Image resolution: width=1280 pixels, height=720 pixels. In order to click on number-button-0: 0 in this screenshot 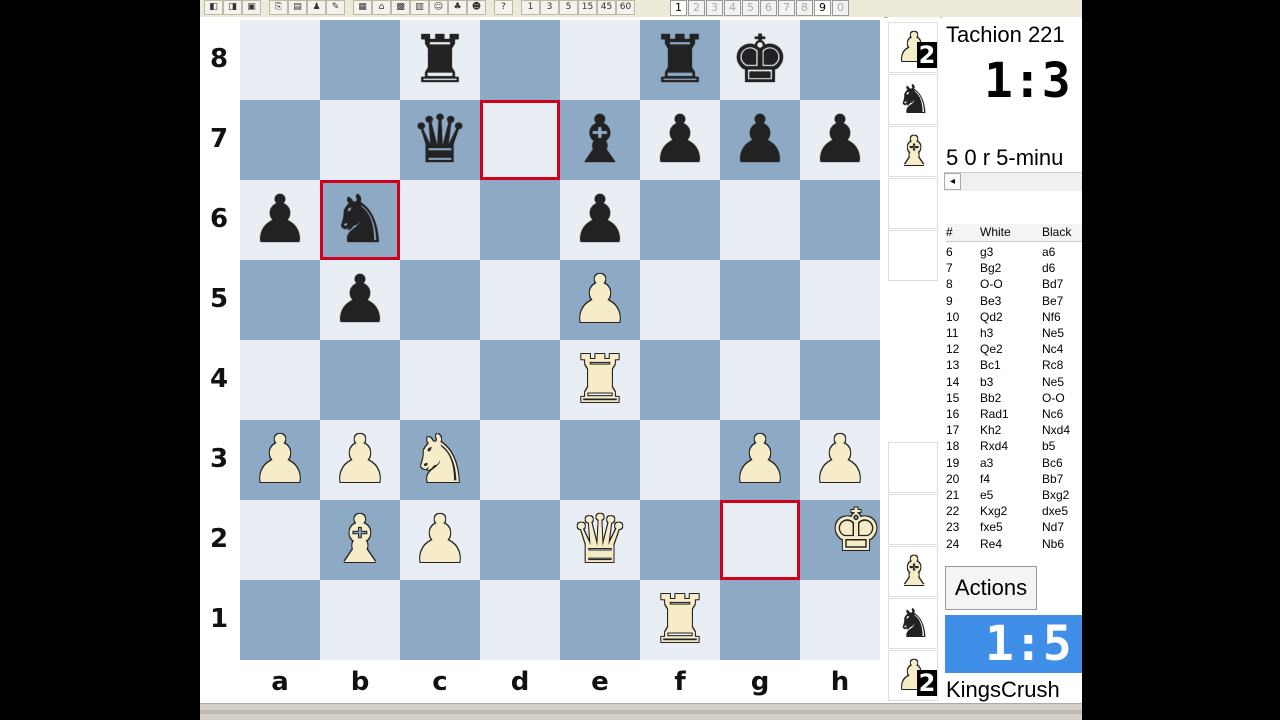, I will do `click(840, 8)`.